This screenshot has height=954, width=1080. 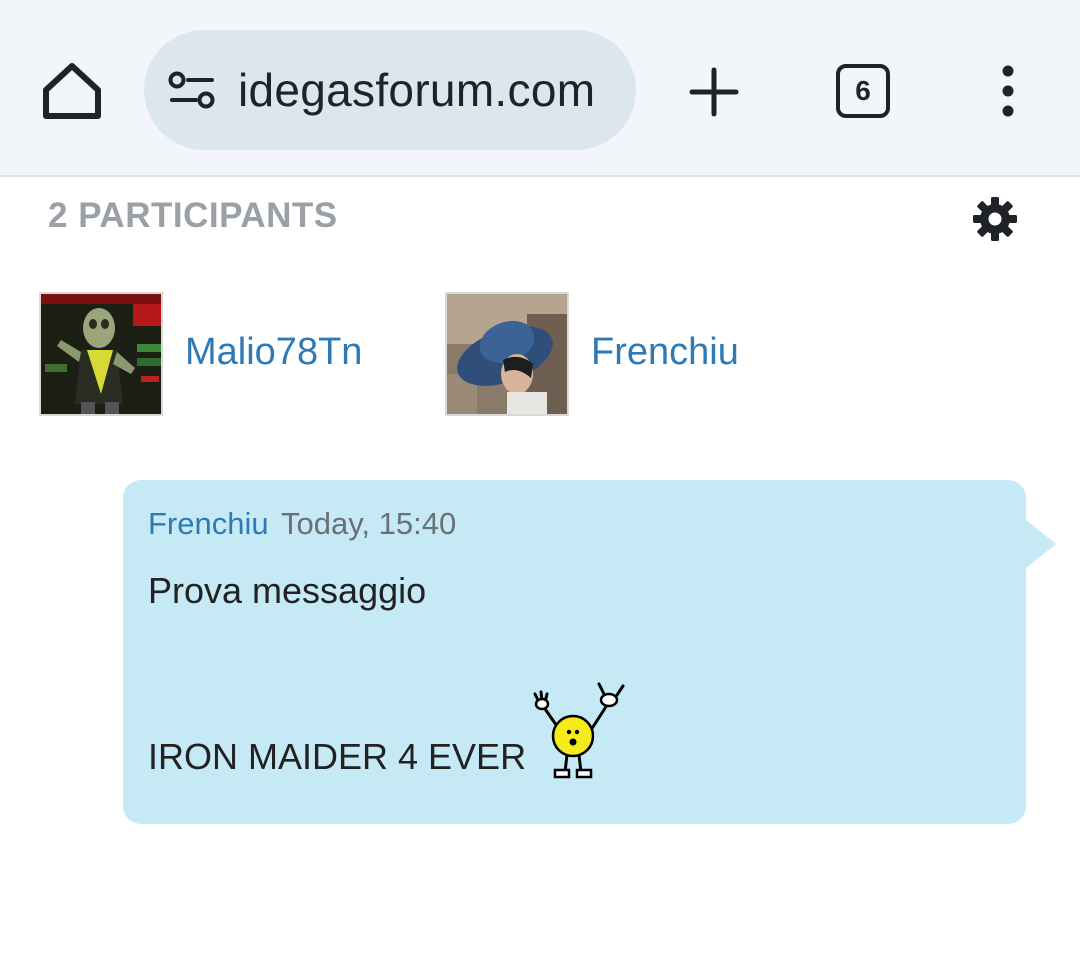 What do you see at coordinates (192, 90) in the screenshot?
I see `tune-icon` at bounding box center [192, 90].